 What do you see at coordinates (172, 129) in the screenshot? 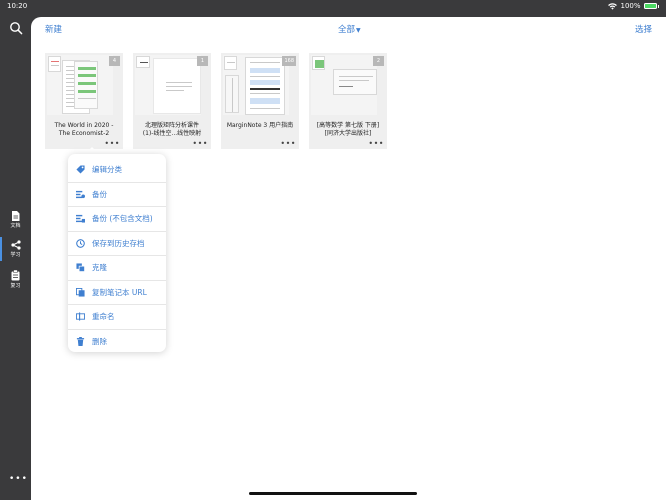
I see `notebook-title: 北理版矩阵分析课件 (1)-线性空...线性映射` at bounding box center [172, 129].